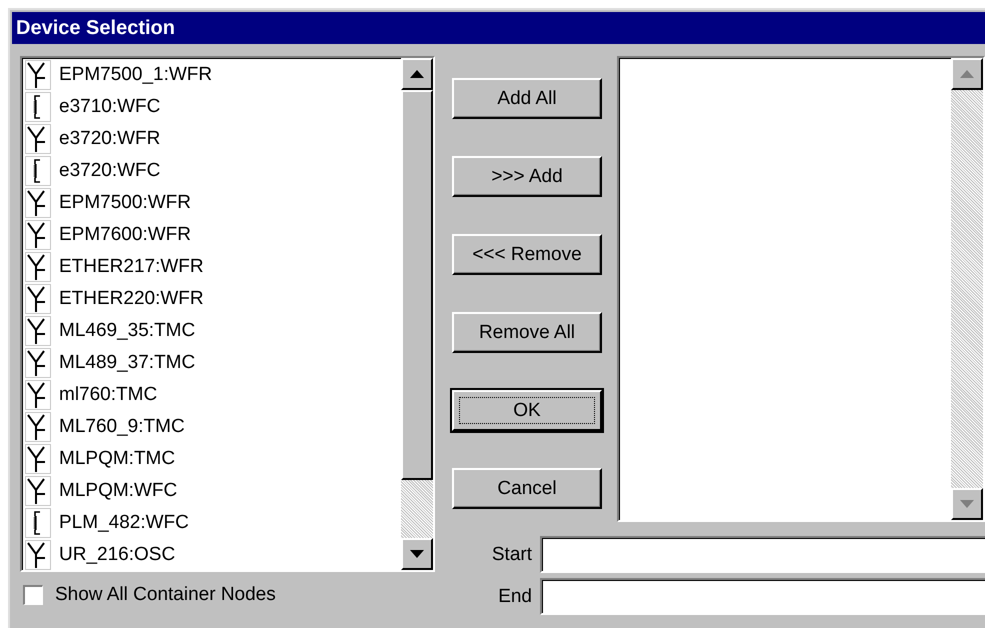 The image size is (985, 628). I want to click on dialog-button: Cancel, so click(527, 488).